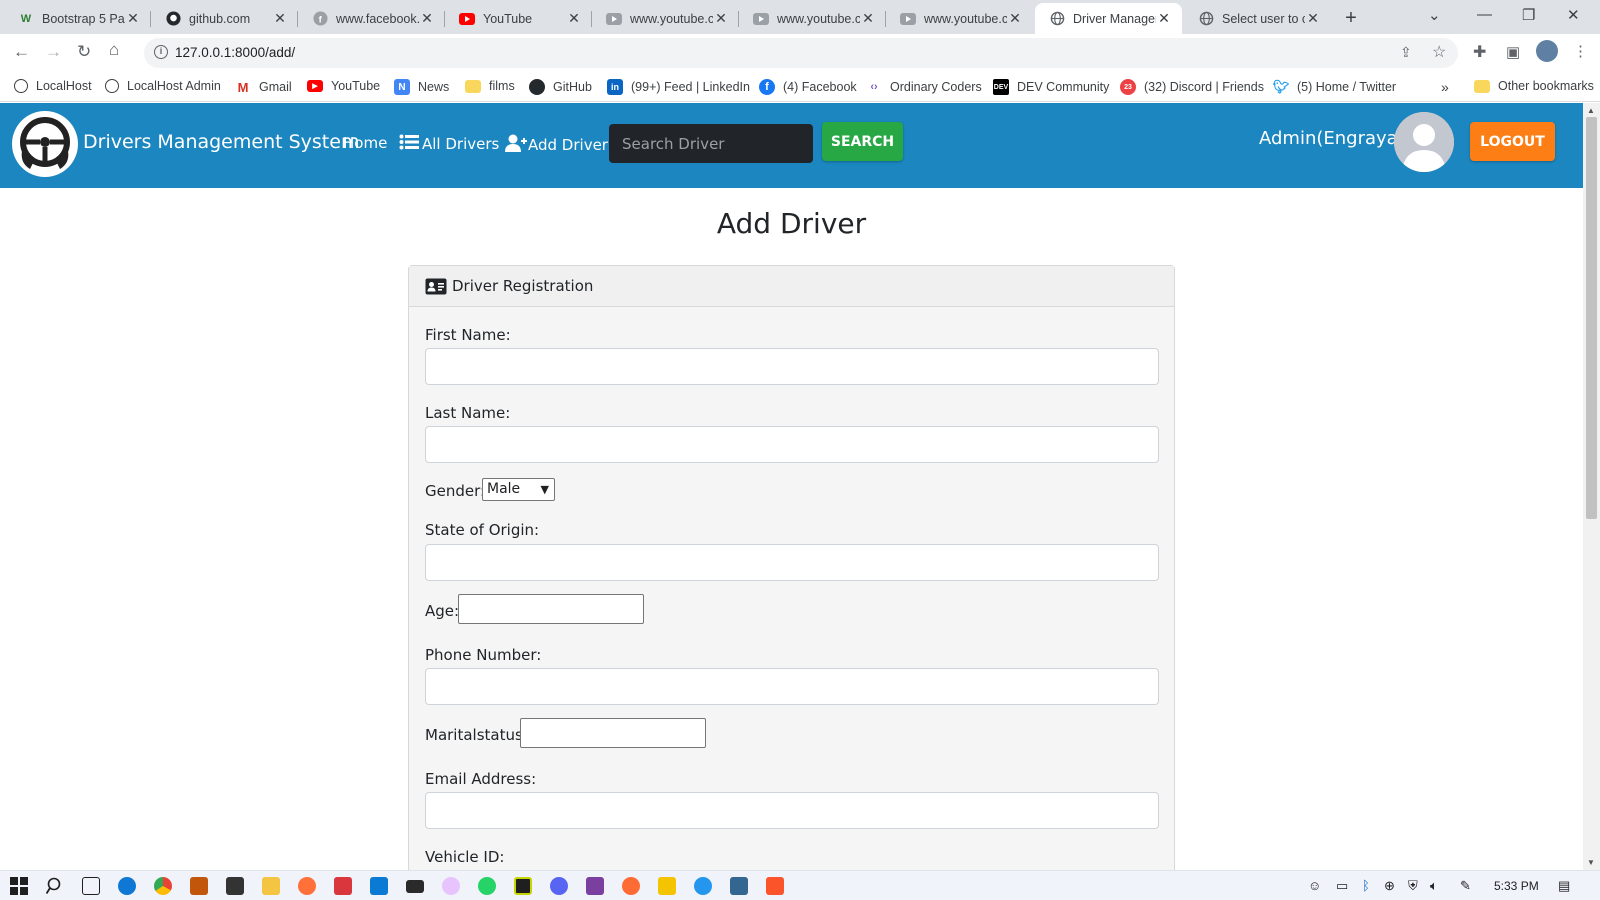 The width and height of the screenshot is (1600, 900). I want to click on browser-tab: W Bootstrap 5 Pag ✕, so click(77, 18).